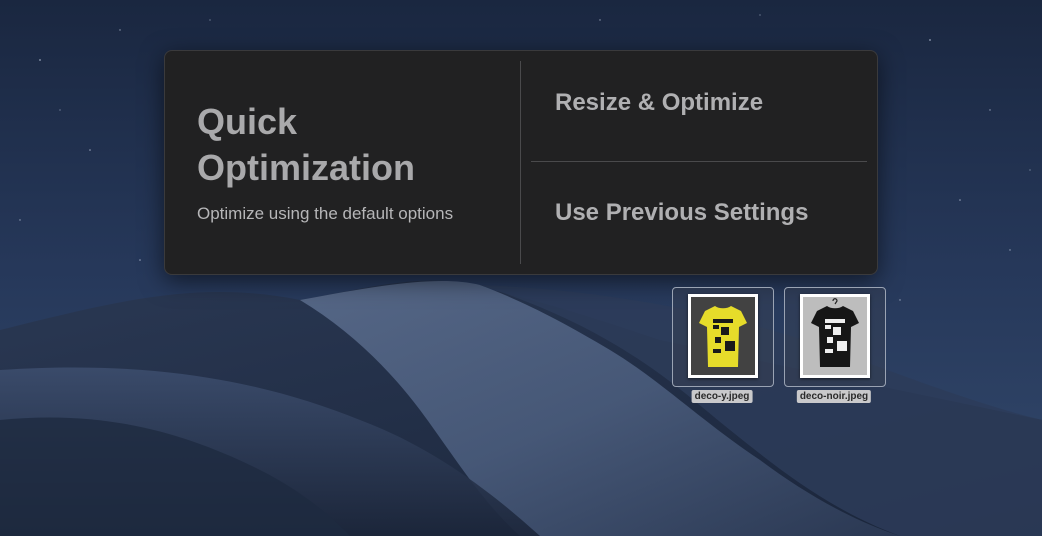 The width and height of the screenshot is (1042, 536). I want to click on file-name-label: deco-y.jpeg, so click(722, 396).